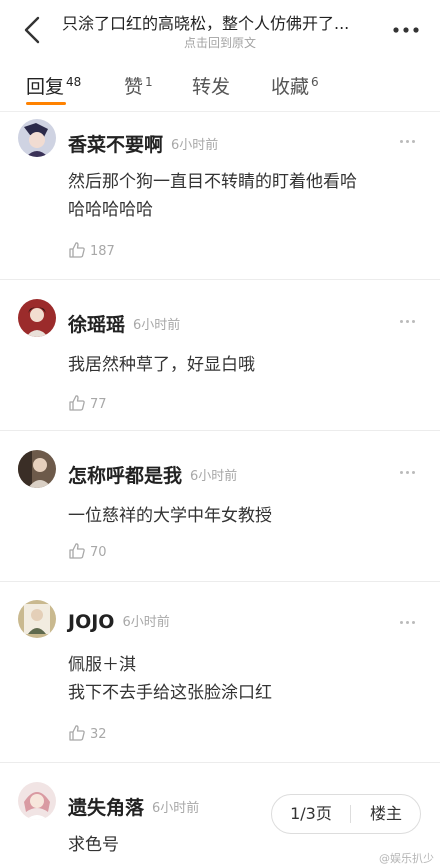 The height and width of the screenshot is (867, 440). I want to click on like-count: 70, so click(98, 552).